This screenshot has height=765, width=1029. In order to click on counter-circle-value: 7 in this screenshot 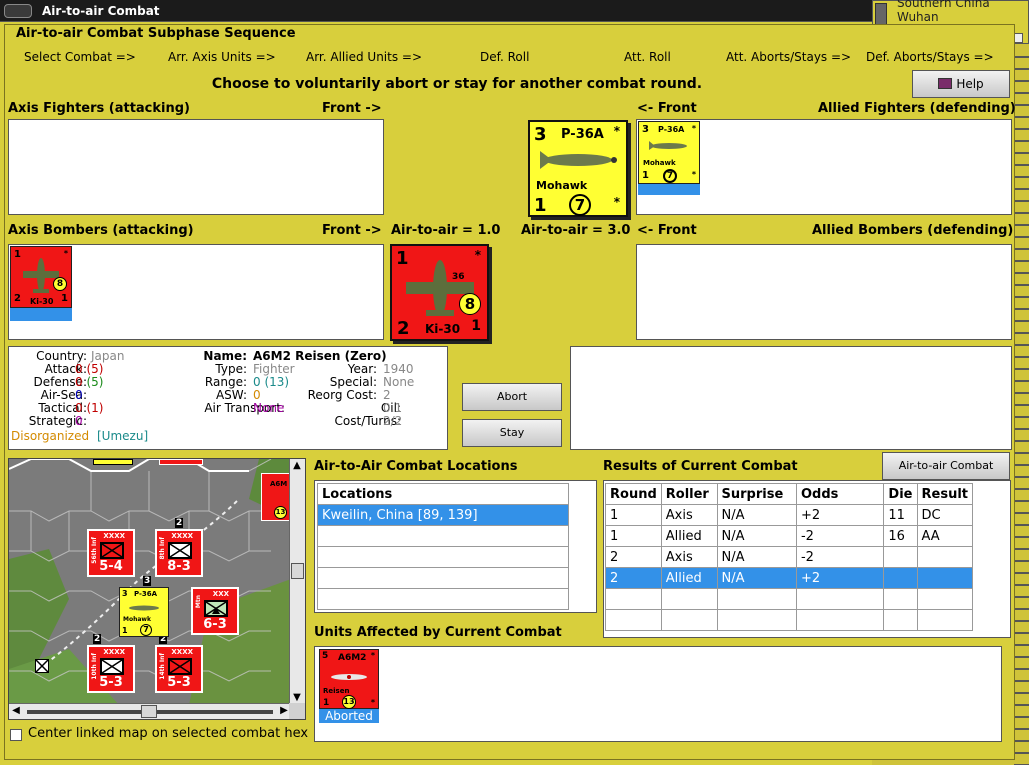, I will do `click(670, 176)`.